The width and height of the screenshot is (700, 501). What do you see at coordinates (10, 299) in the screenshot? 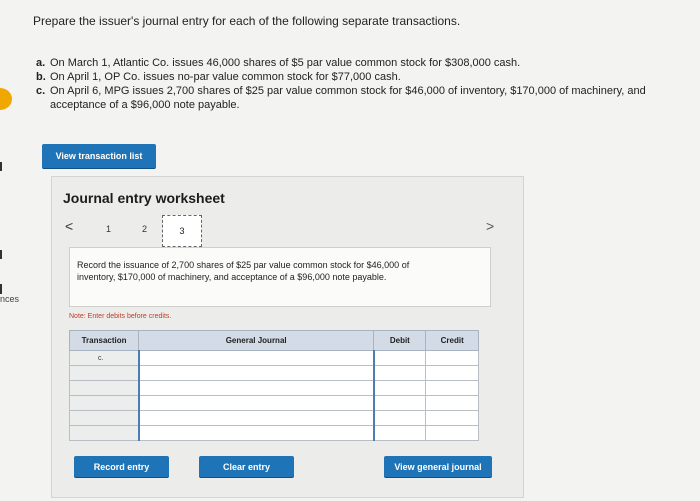
I see `margin-label: nces` at bounding box center [10, 299].